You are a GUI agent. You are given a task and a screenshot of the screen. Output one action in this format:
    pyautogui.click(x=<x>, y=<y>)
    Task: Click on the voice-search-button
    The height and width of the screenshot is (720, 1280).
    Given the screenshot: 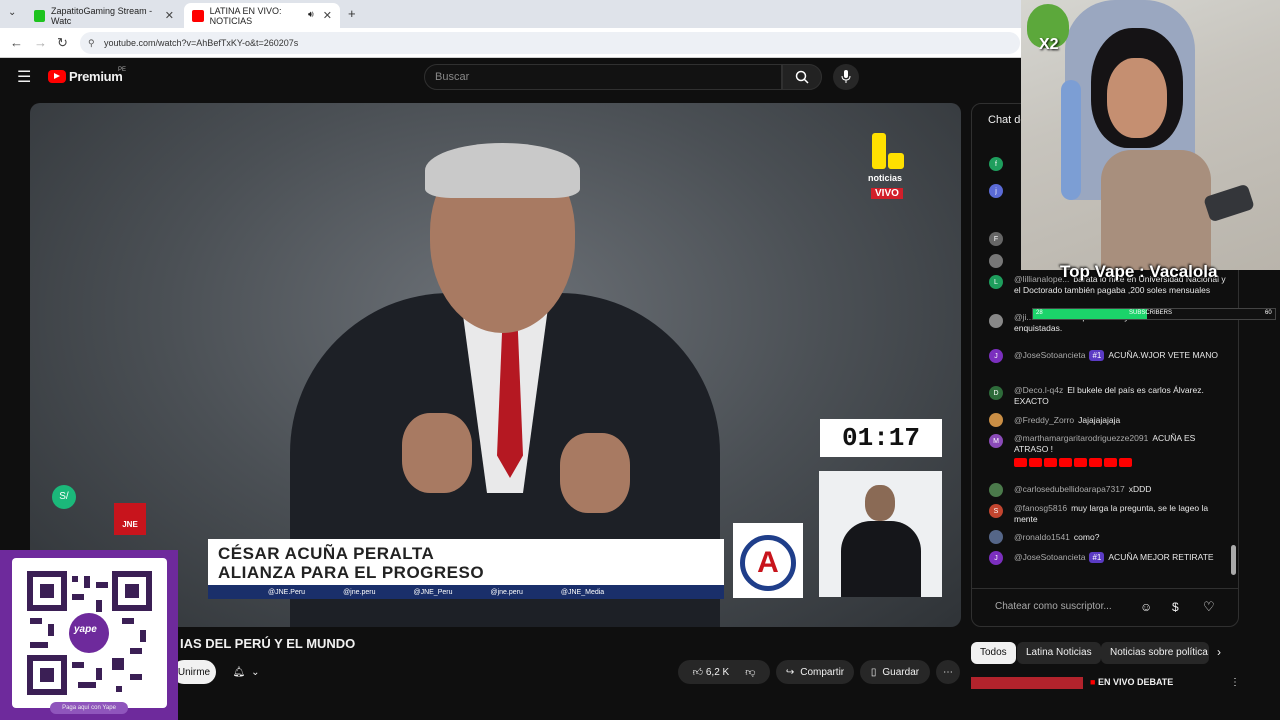 What is the action you would take?
    pyautogui.click(x=846, y=77)
    